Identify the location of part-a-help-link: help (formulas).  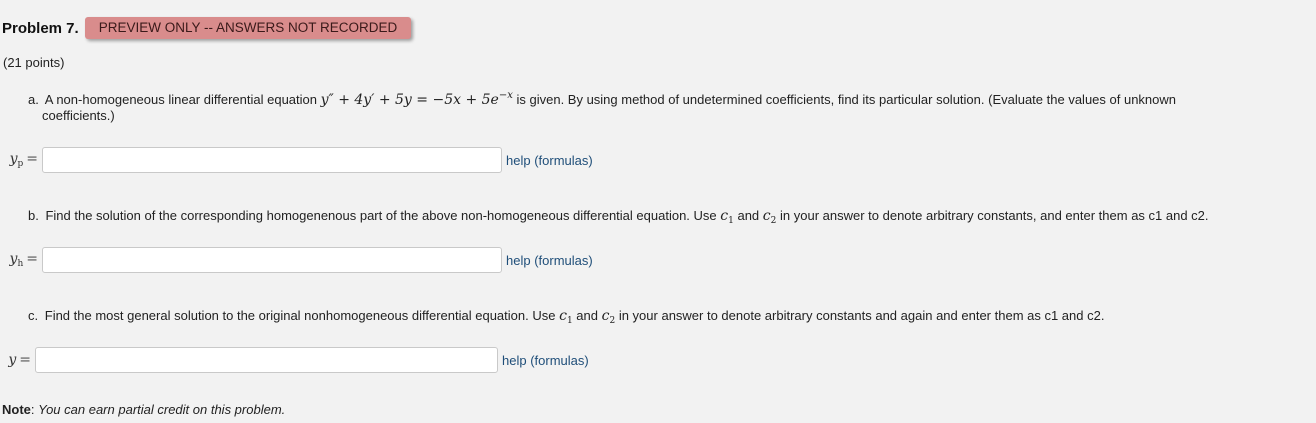
(549, 160).